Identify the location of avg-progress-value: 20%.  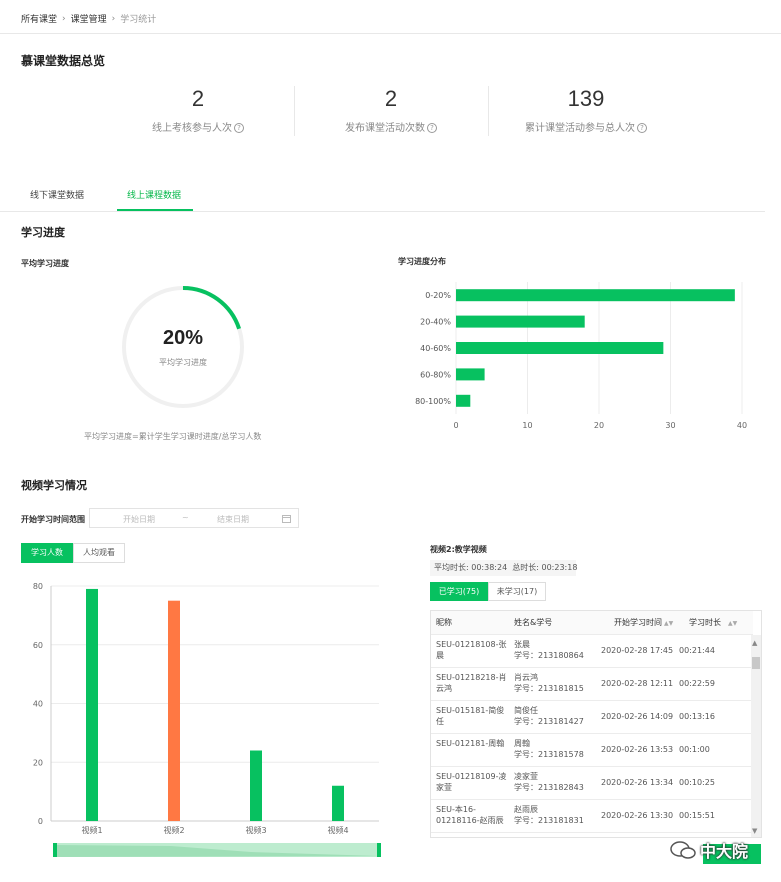
(183, 338).